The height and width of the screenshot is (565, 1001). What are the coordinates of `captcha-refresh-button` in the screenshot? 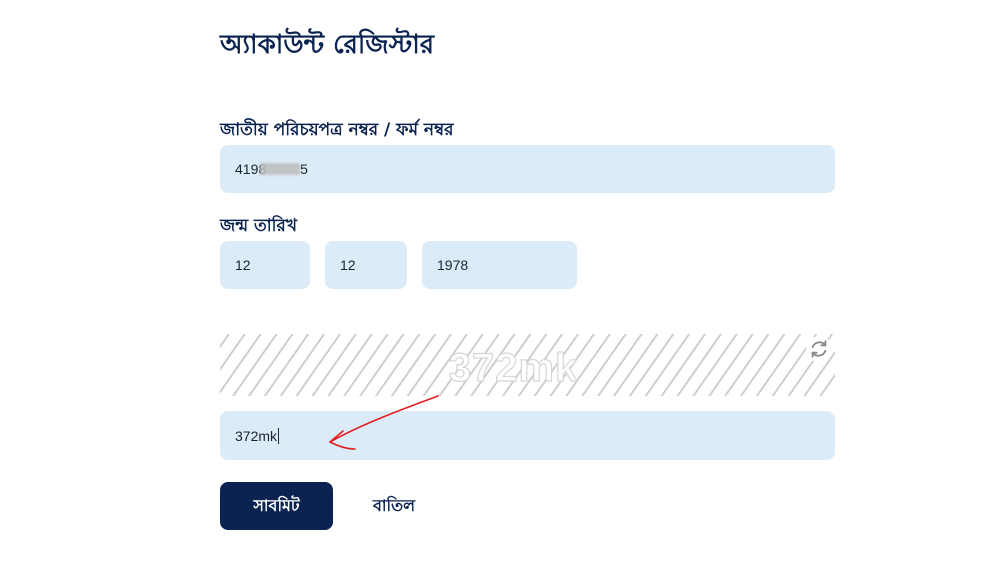 It's located at (819, 349).